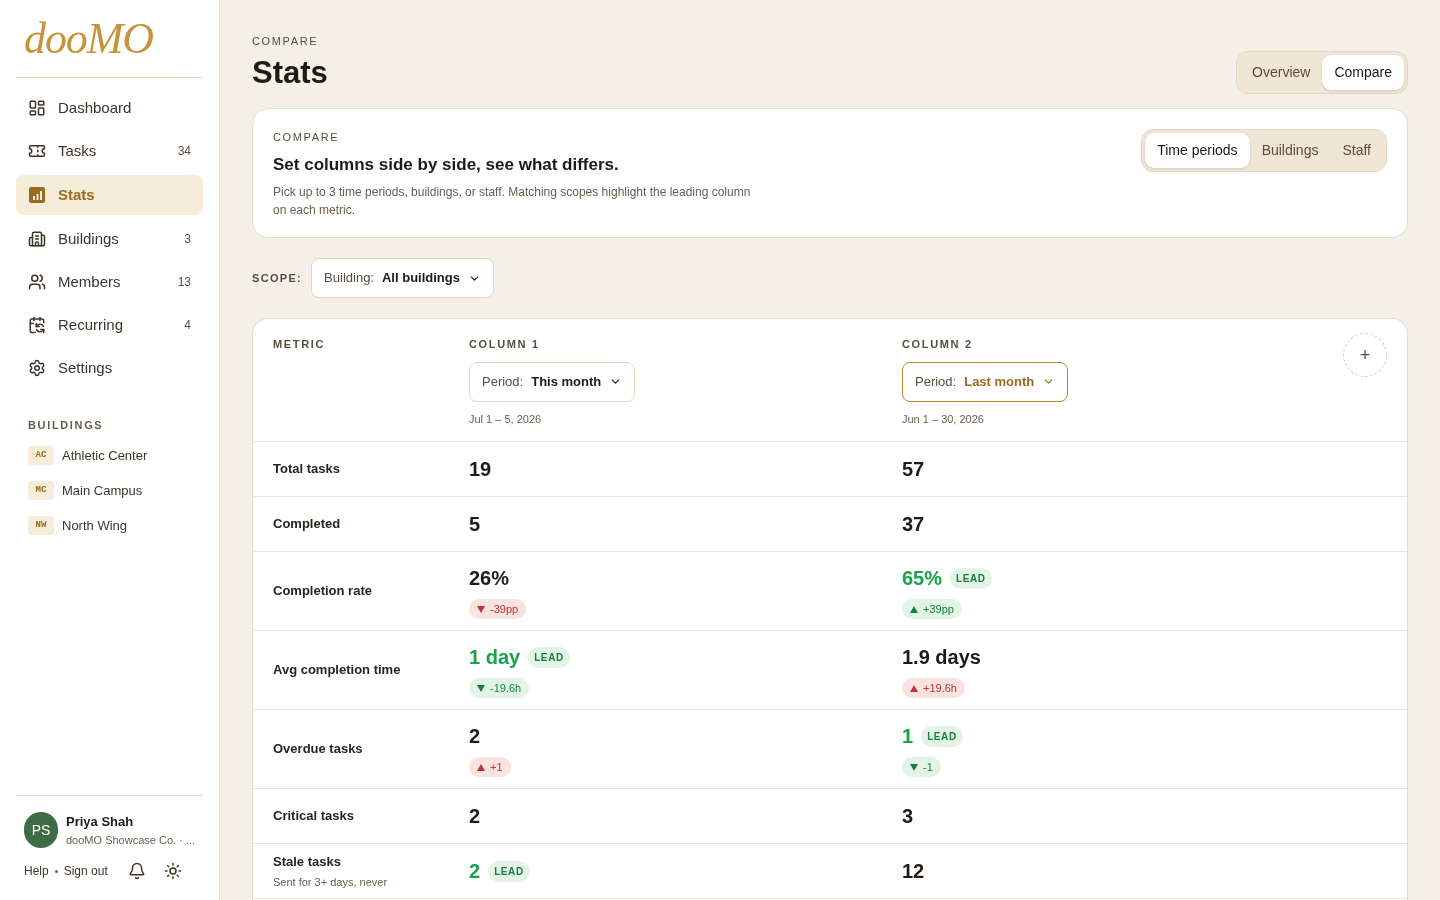 The image size is (1440, 900). I want to click on metric-label: Overdue tasks, so click(318, 749).